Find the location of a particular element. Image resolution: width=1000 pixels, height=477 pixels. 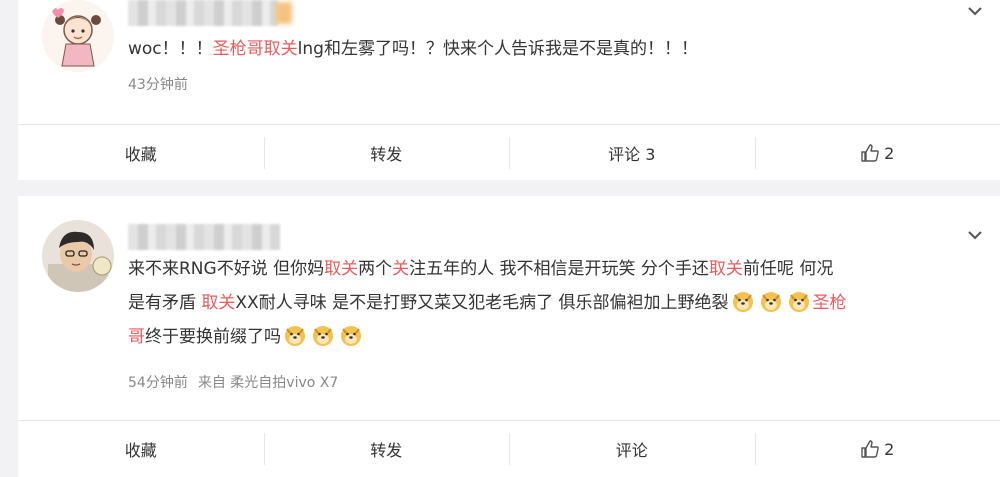

action-bar: 收藏 转发 评论 3 2 is located at coordinates (509, 152).